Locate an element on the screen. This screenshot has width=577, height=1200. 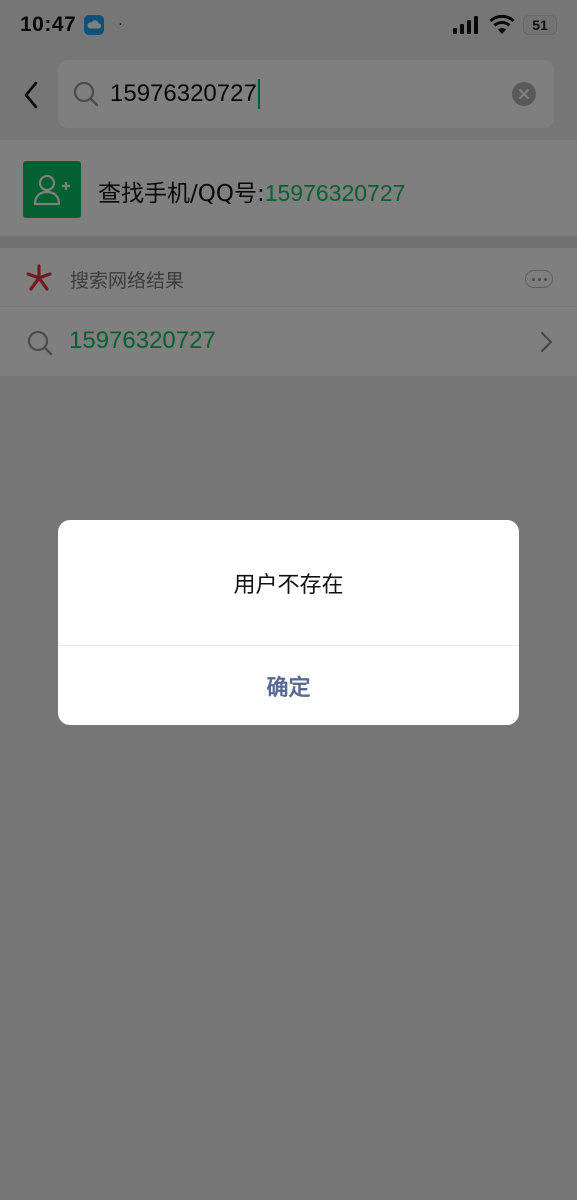
alert-dialog: 用户不存在 确定 is located at coordinates (288, 622).